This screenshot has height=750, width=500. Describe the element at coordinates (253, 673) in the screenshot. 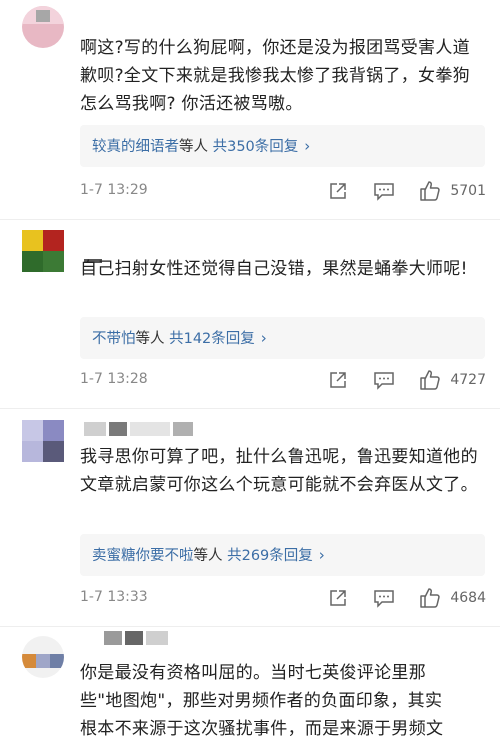

I see `comment-text-line: 你是最没有资格叫屈的。当时七英俊评论里那` at that location.